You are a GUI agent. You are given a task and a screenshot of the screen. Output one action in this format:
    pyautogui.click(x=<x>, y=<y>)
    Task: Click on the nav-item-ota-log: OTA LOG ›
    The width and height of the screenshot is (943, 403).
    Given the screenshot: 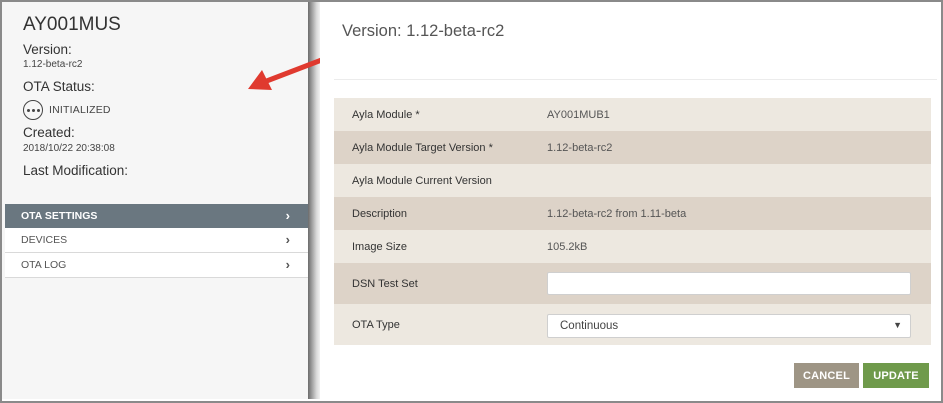 What is the action you would take?
    pyautogui.click(x=156, y=265)
    